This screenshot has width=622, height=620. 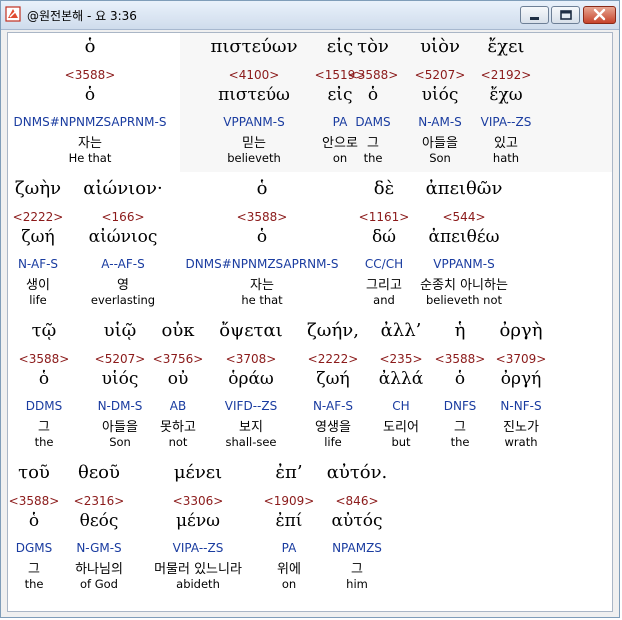 What do you see at coordinates (254, 143) in the screenshot?
I see `korean-gloss: 믿는` at bounding box center [254, 143].